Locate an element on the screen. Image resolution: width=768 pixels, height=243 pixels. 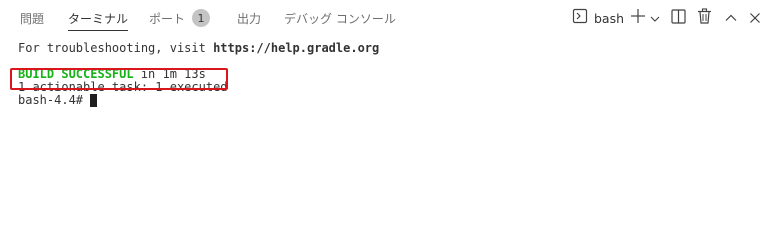
tab-terminal: ターミナル is located at coordinates (98, 18).